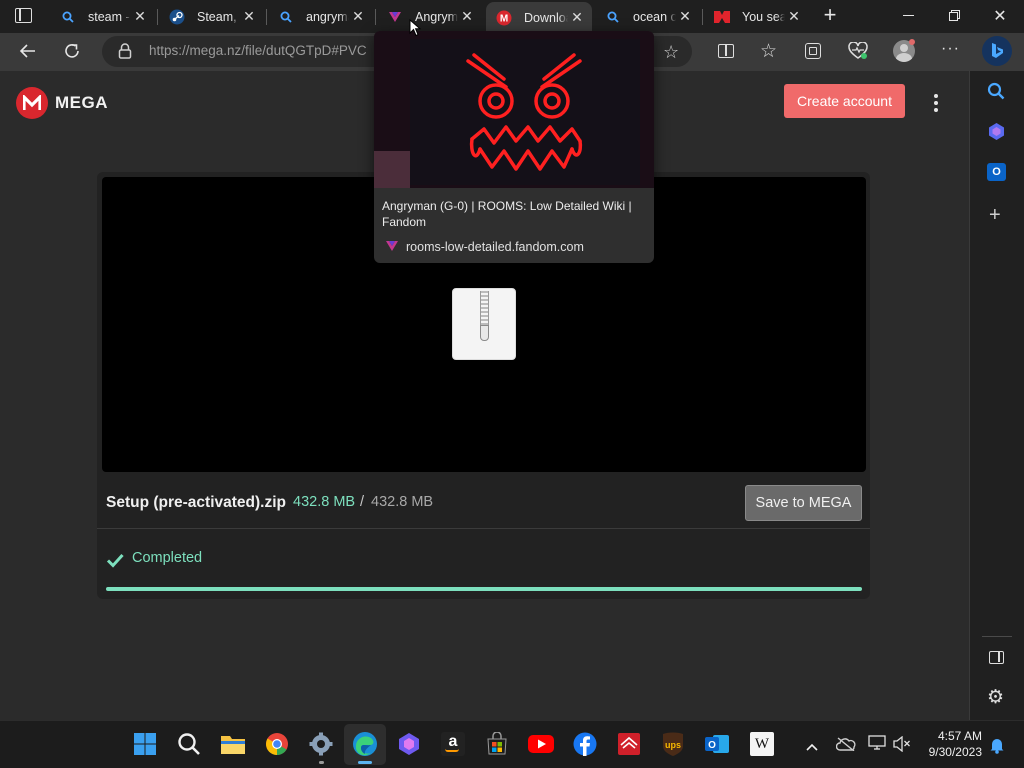  I want to click on wikipedia-icon: W, so click(762, 744).